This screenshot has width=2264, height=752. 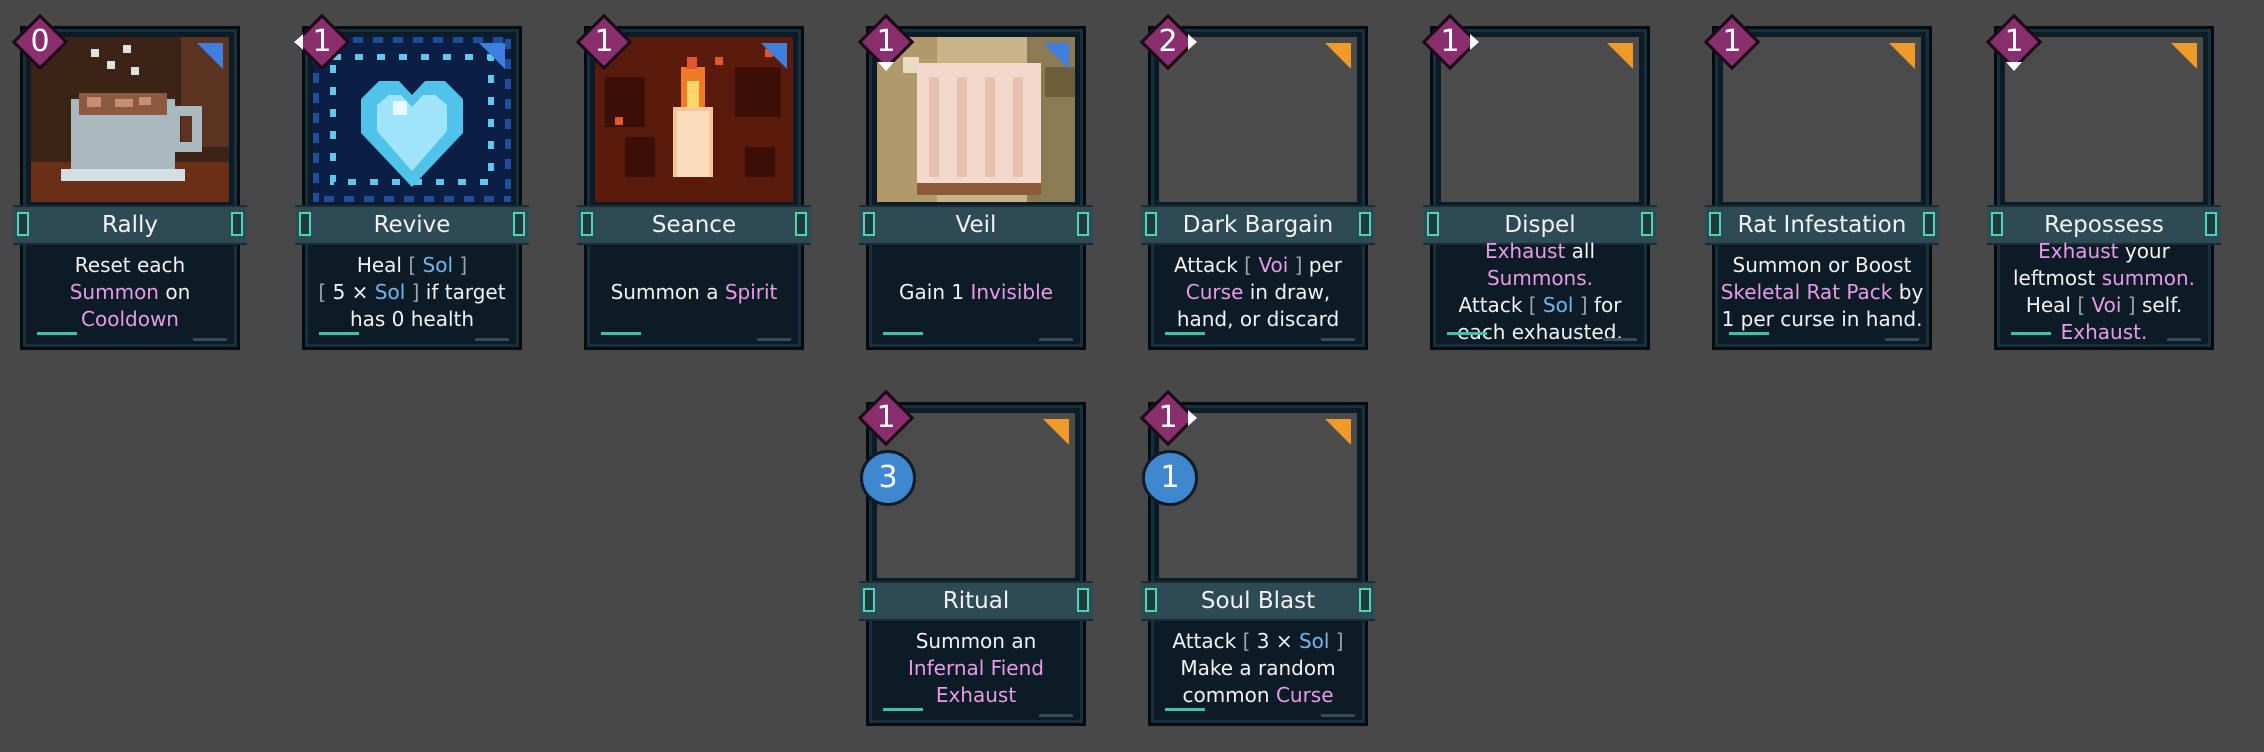 I want to click on cost-value: 0, so click(x=40, y=41).